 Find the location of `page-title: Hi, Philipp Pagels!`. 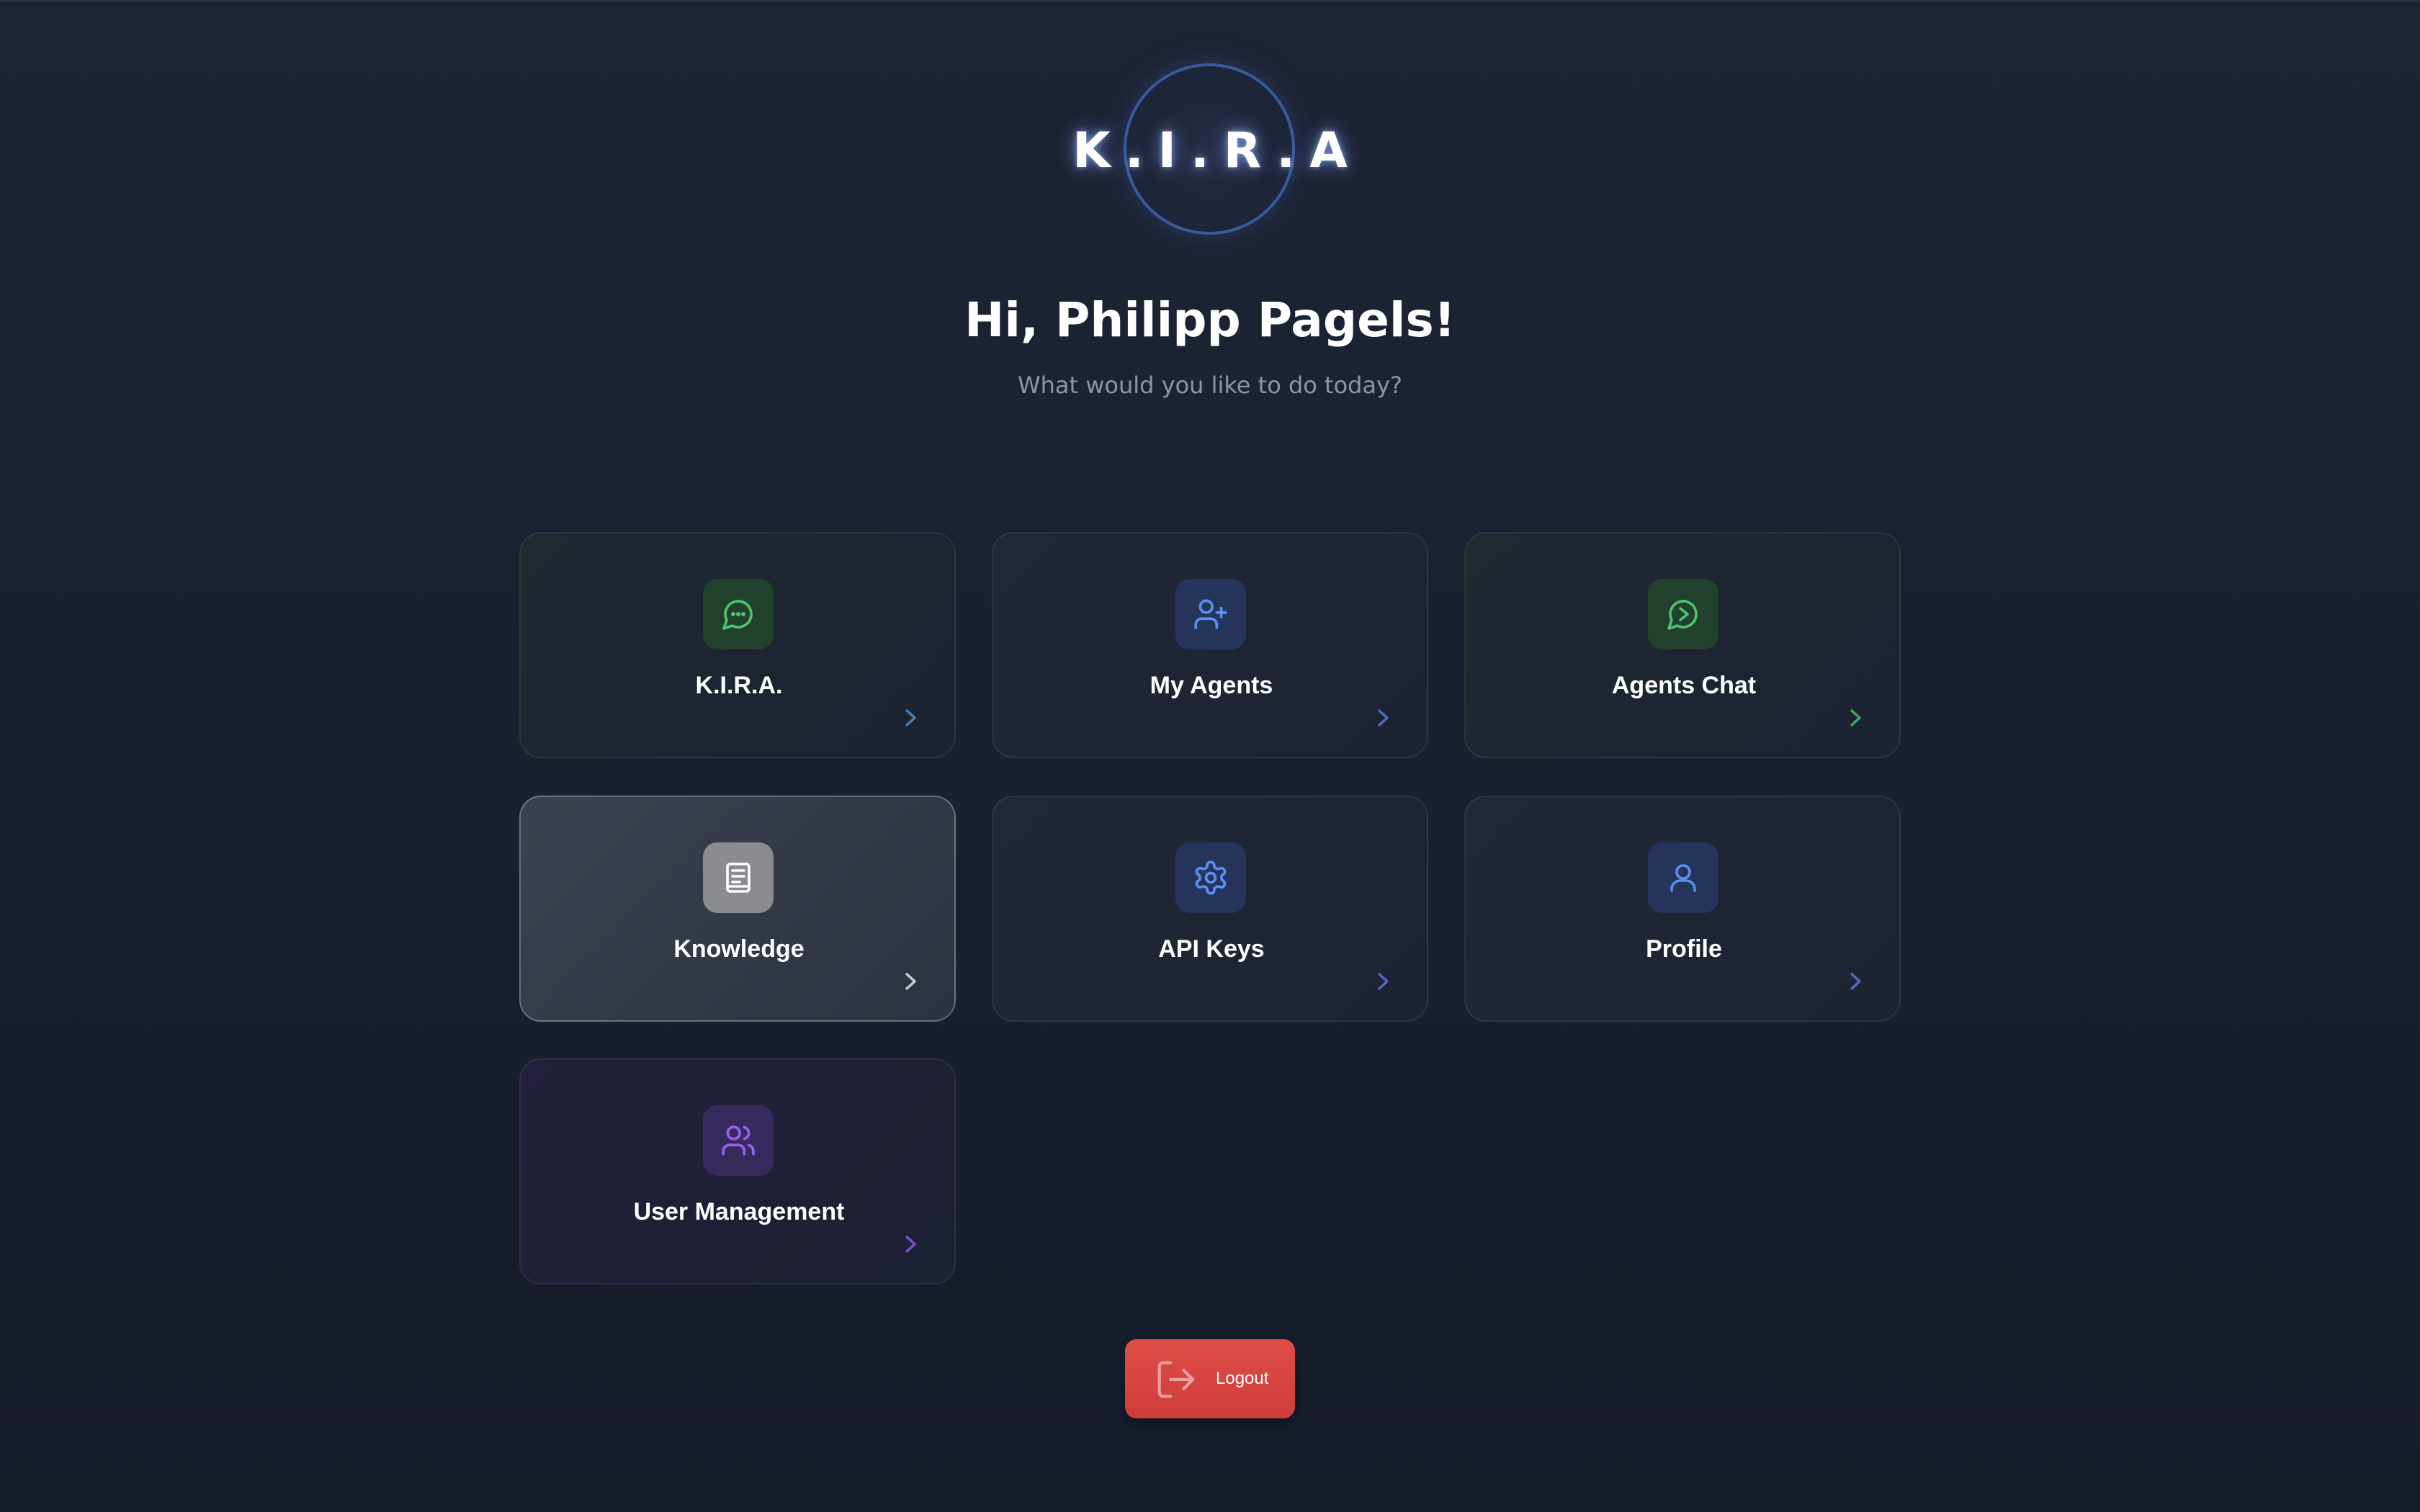

page-title: Hi, Philipp Pagels! is located at coordinates (1210, 320).